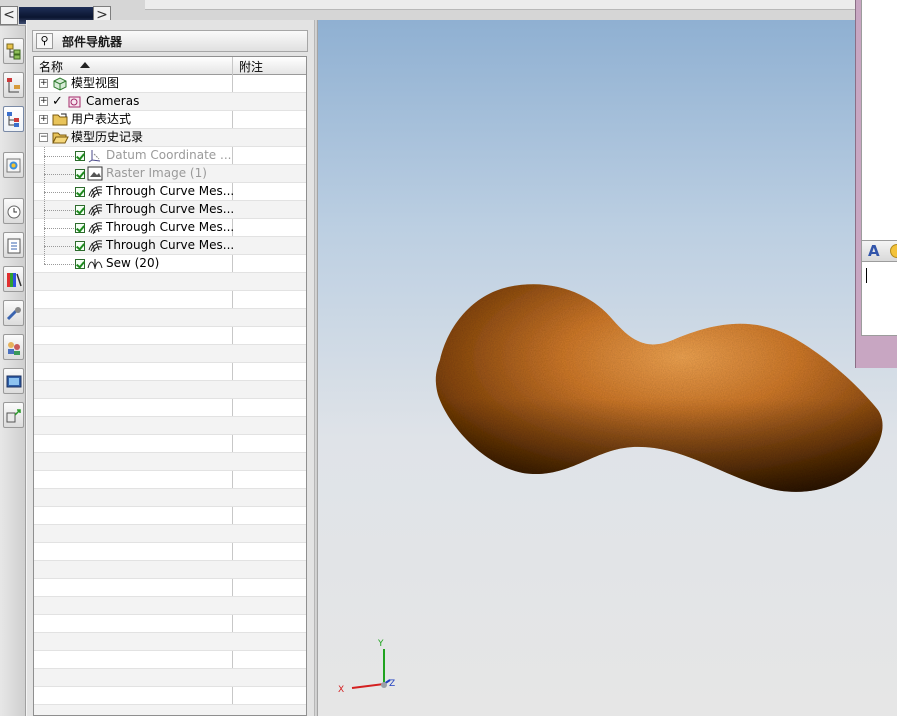 This screenshot has width=897, height=716. Describe the element at coordinates (51, 66) in the screenshot. I see `column-name-header: 名称` at that location.